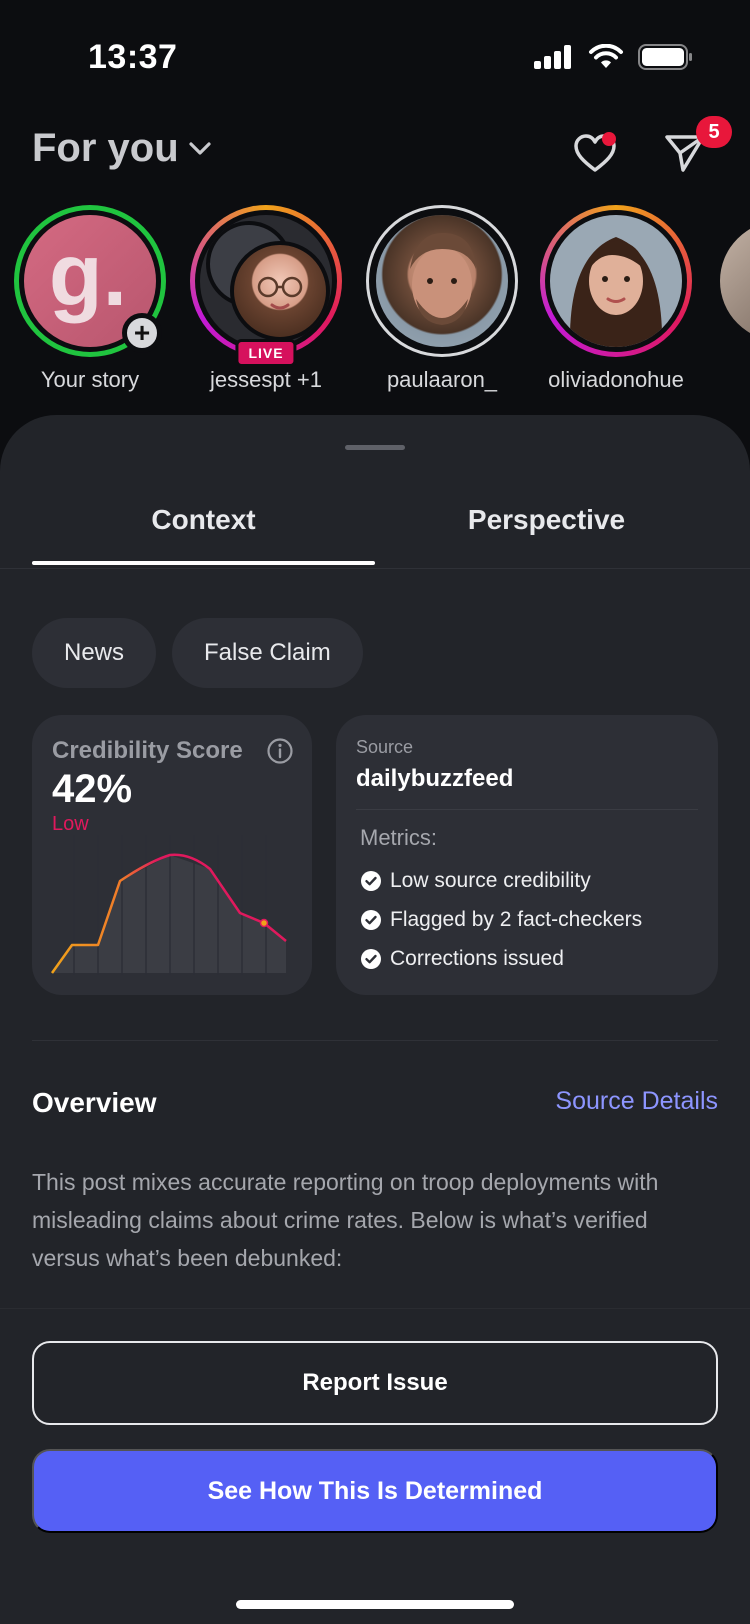 This screenshot has width=750, height=1624. I want to click on feed-selector: For you, so click(121, 148).